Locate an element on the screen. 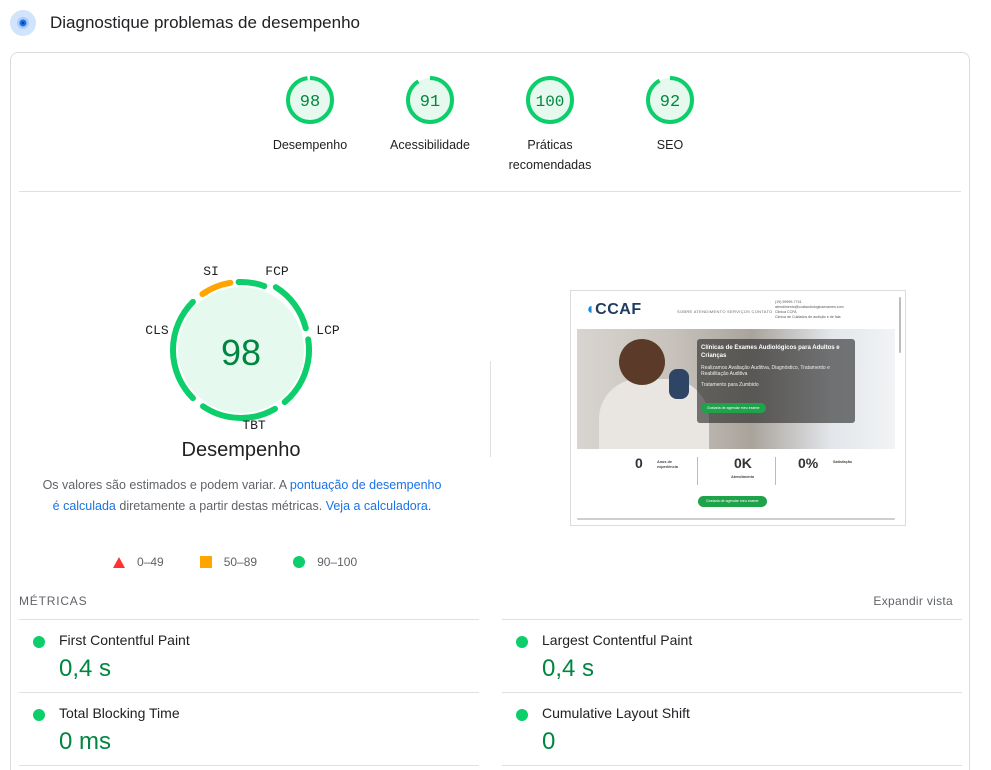  legend-fail: 0–49 is located at coordinates (138, 562).